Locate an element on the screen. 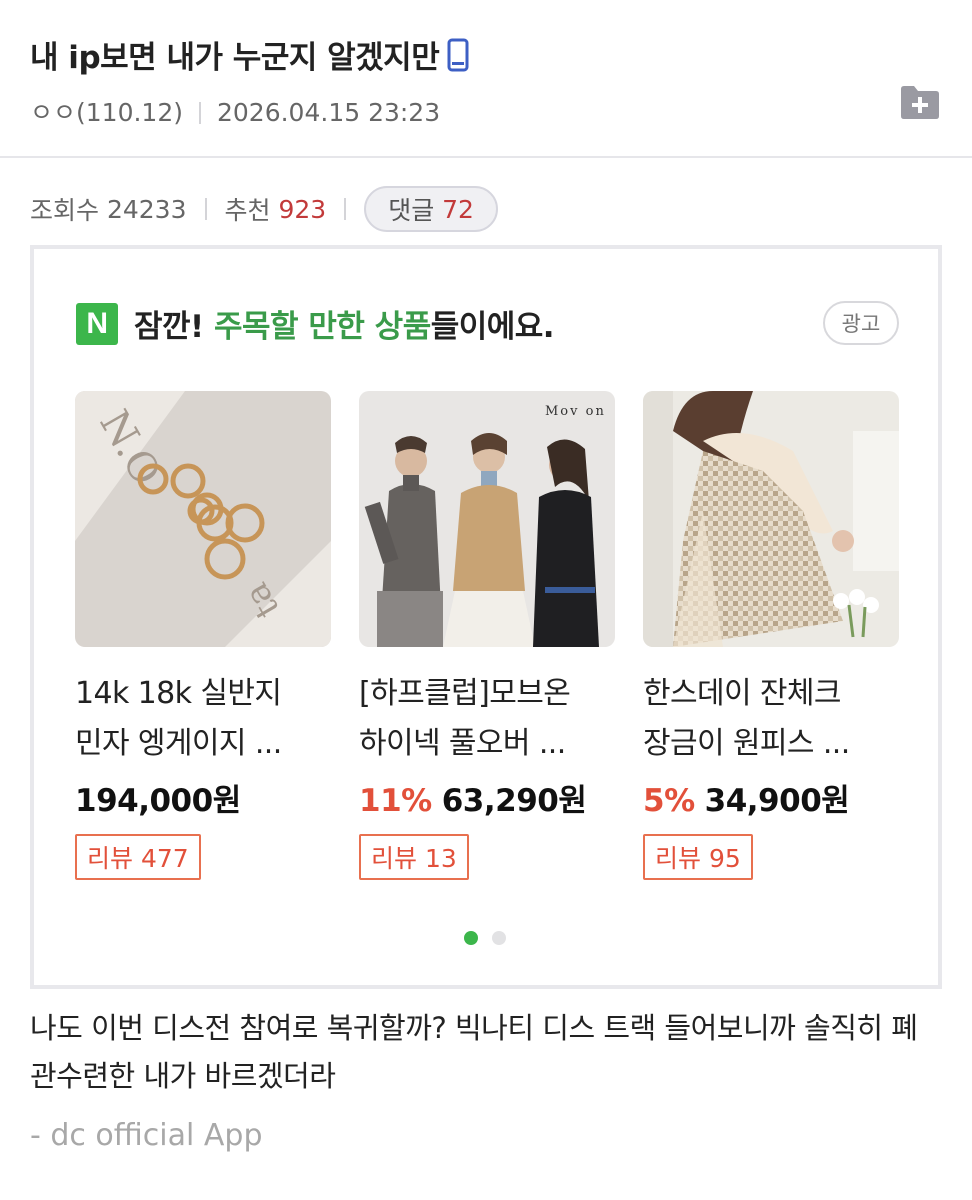 This screenshot has width=972, height=1200. dress-photo is located at coordinates (771, 519).